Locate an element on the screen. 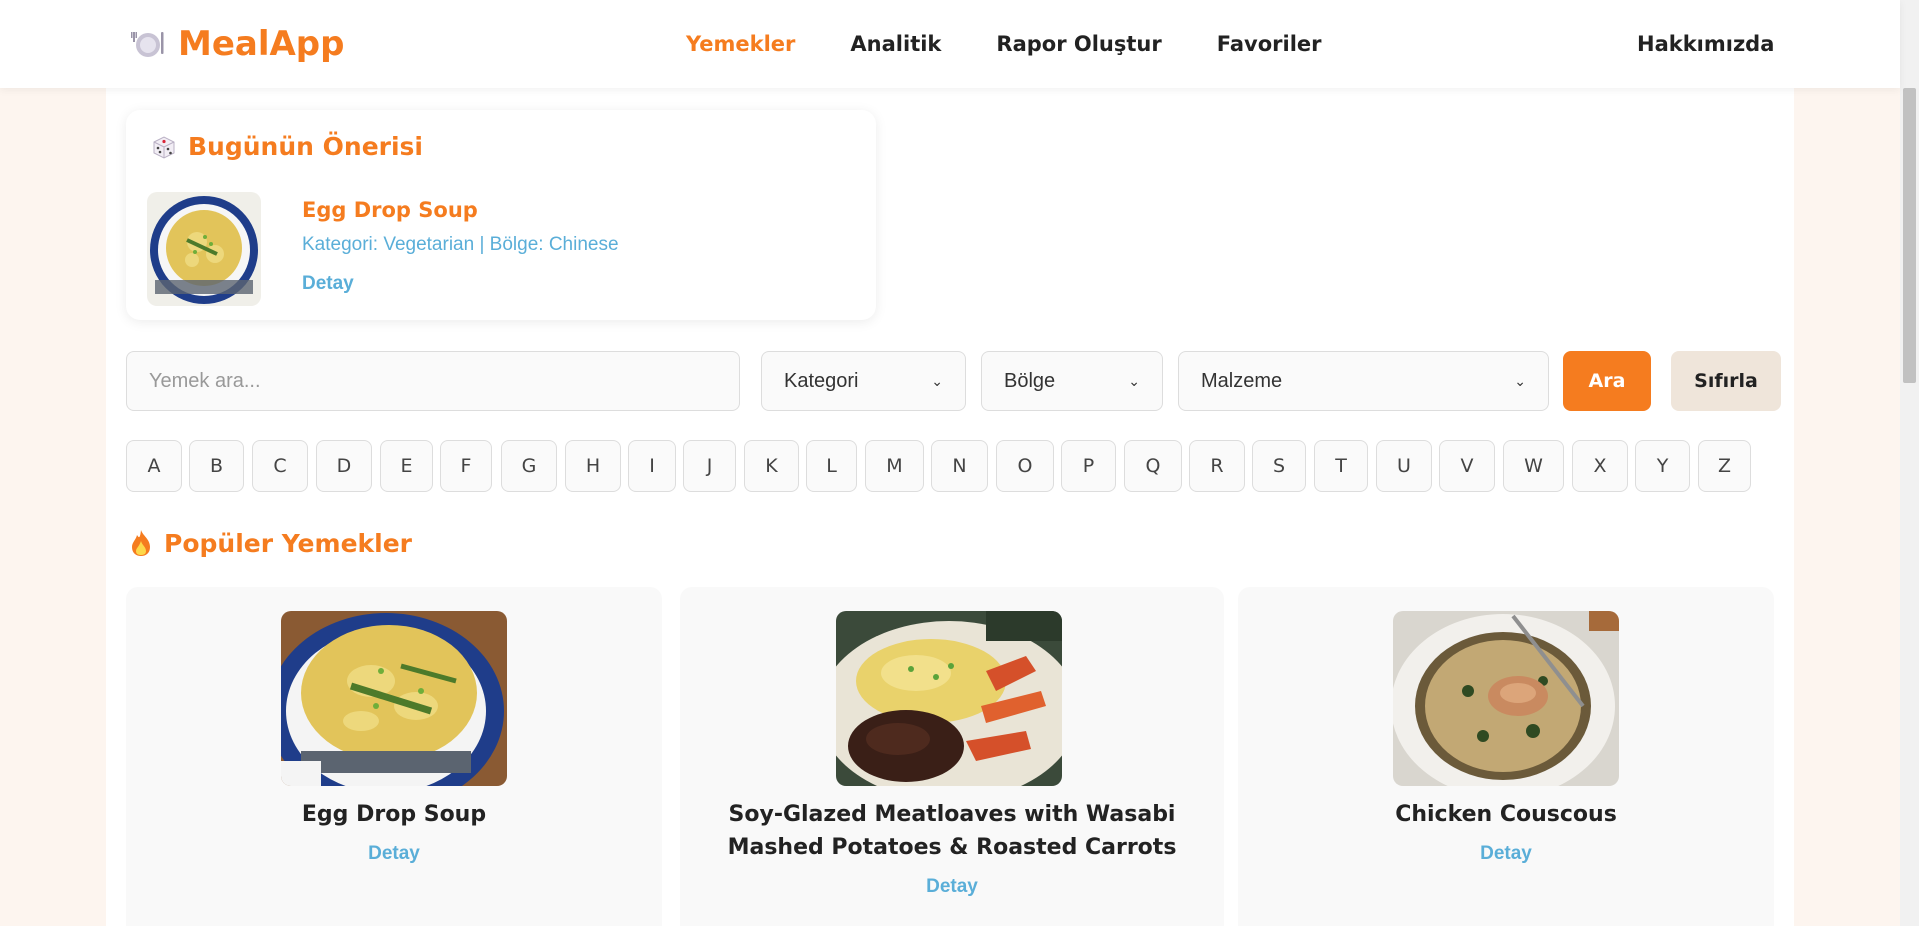 This screenshot has height=926, width=1919. fire-icon is located at coordinates (141, 543).